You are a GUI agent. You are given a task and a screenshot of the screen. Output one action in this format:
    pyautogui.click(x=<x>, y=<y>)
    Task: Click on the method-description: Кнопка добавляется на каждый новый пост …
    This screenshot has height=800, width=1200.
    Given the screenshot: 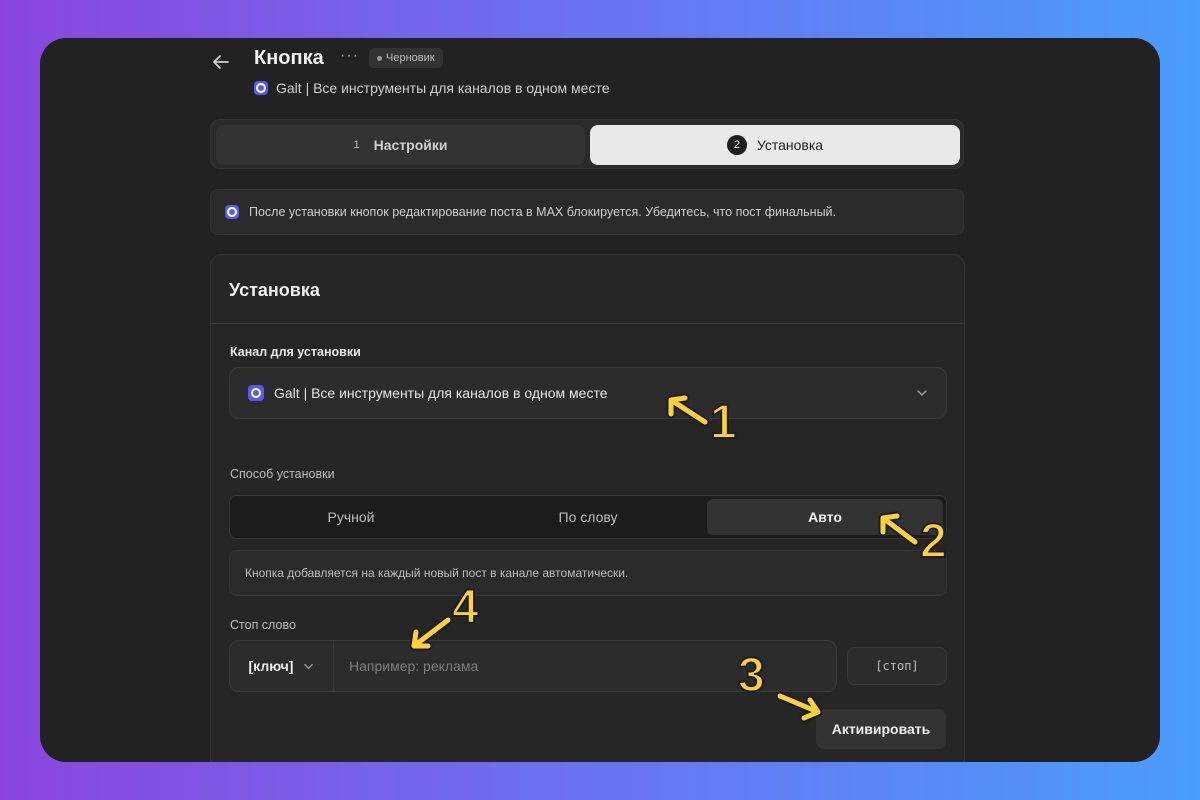 What is the action you would take?
    pyautogui.click(x=588, y=573)
    